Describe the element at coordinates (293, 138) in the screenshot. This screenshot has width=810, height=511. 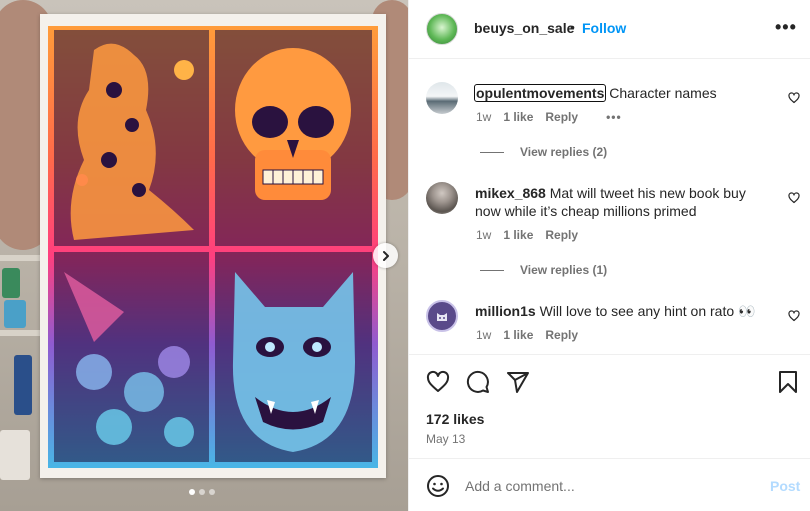
I see `poster-panel-skull` at that location.